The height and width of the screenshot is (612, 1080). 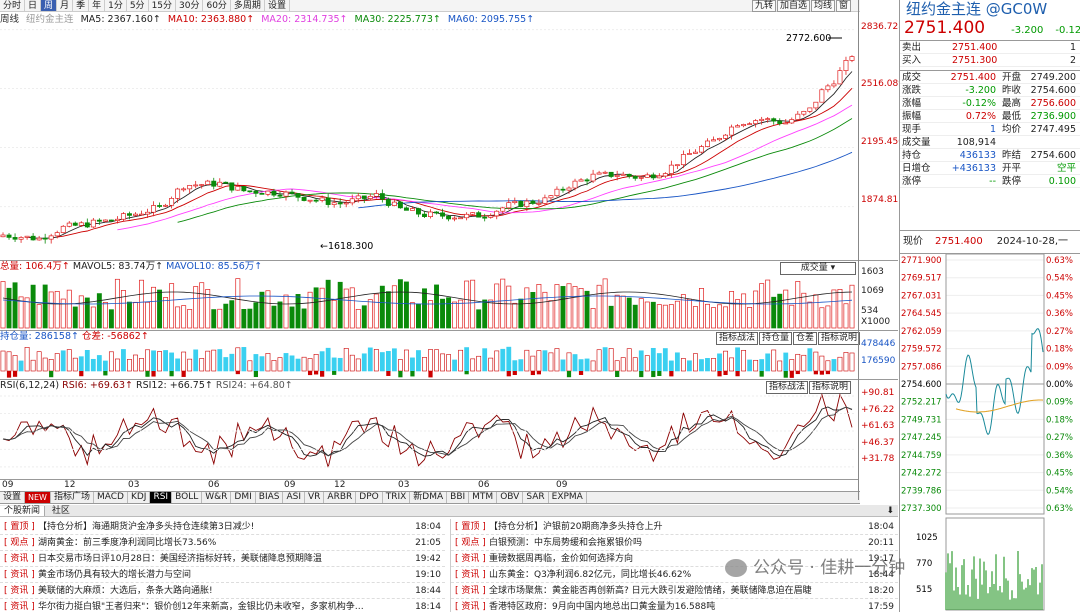 What do you see at coordinates (458, 497) in the screenshot?
I see `indicator-tab-16: BBI` at bounding box center [458, 497].